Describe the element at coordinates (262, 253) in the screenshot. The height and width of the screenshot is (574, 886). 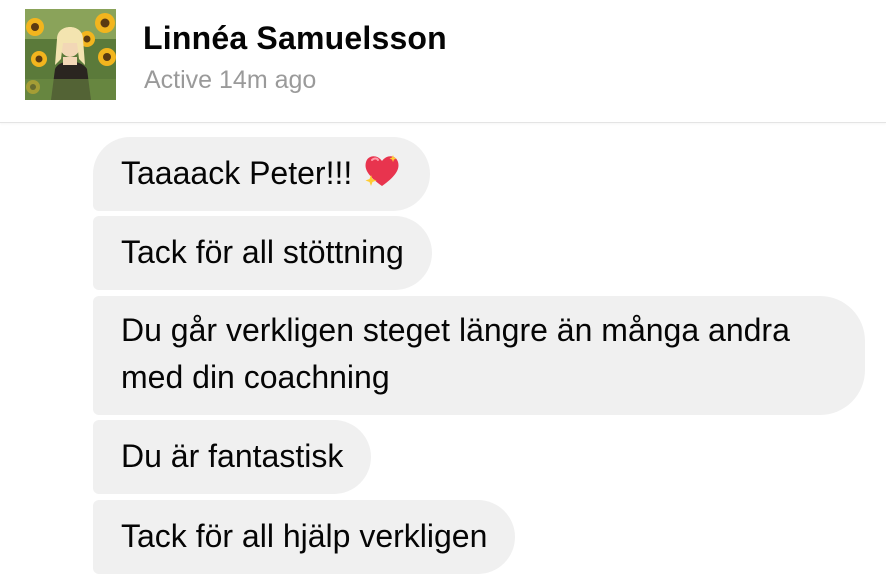
I see `message-bubble: Tack för all stöttning` at that location.